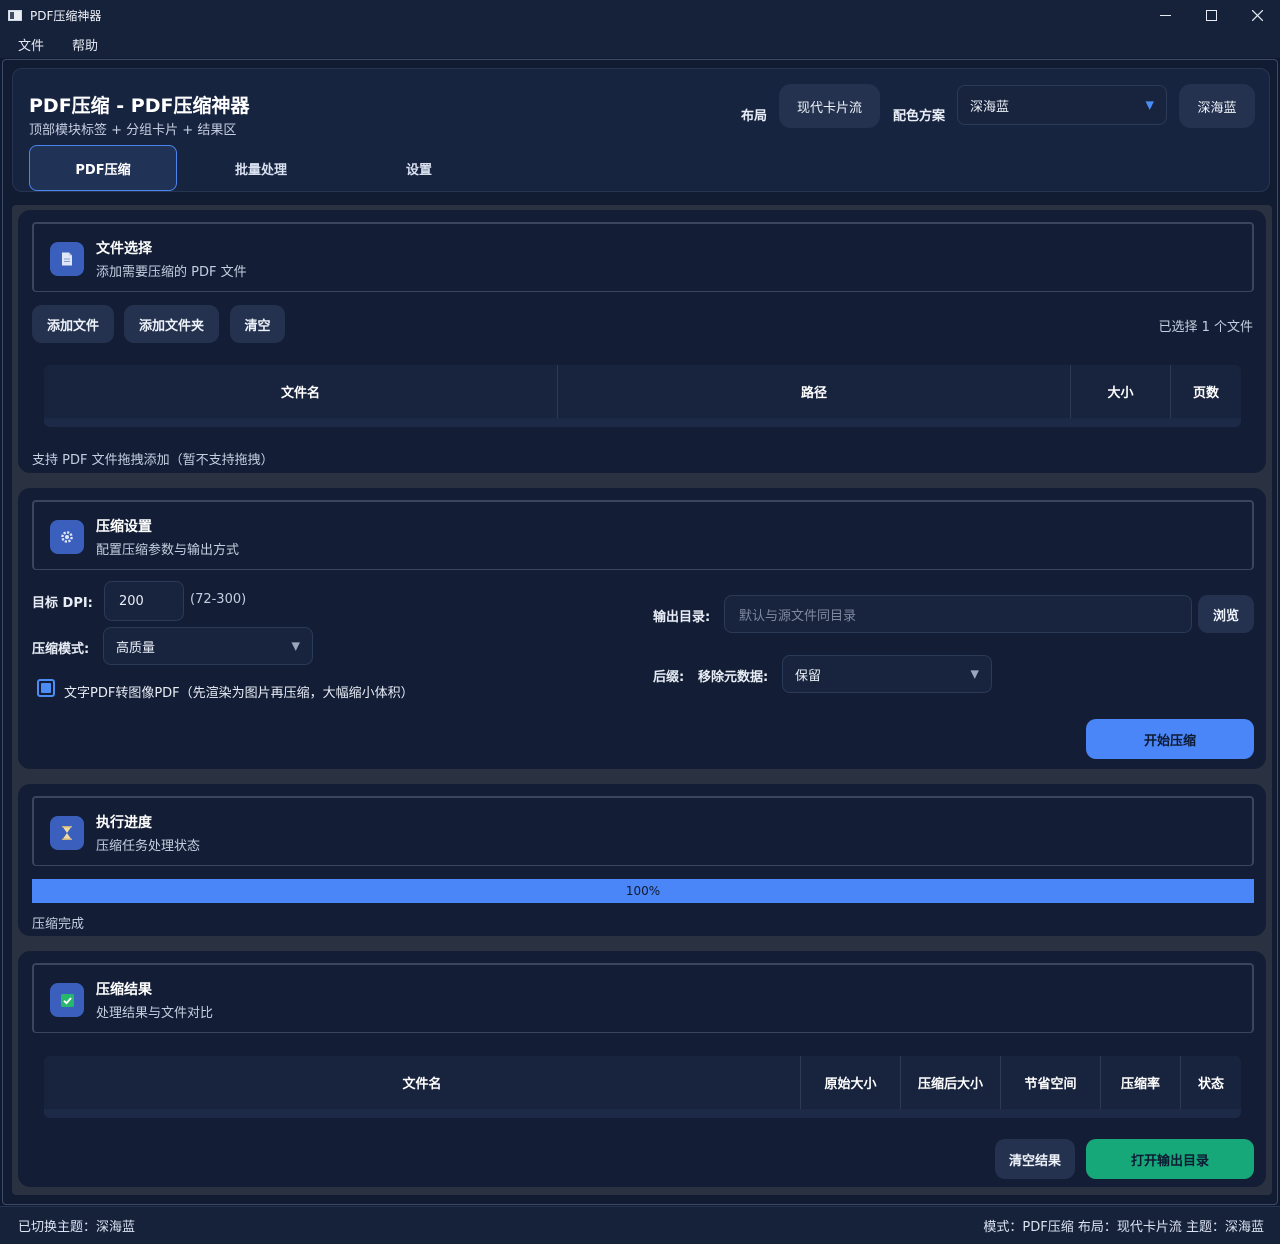 The image size is (1280, 1244). What do you see at coordinates (951, 1082) in the screenshot?
I see `column-header: 压缩后大小` at bounding box center [951, 1082].